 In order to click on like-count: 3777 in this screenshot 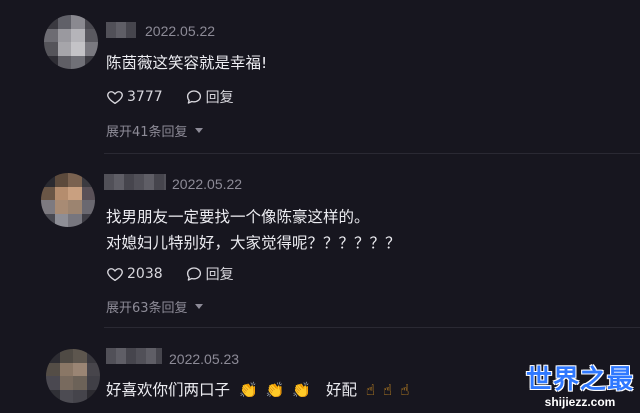, I will do `click(145, 97)`.